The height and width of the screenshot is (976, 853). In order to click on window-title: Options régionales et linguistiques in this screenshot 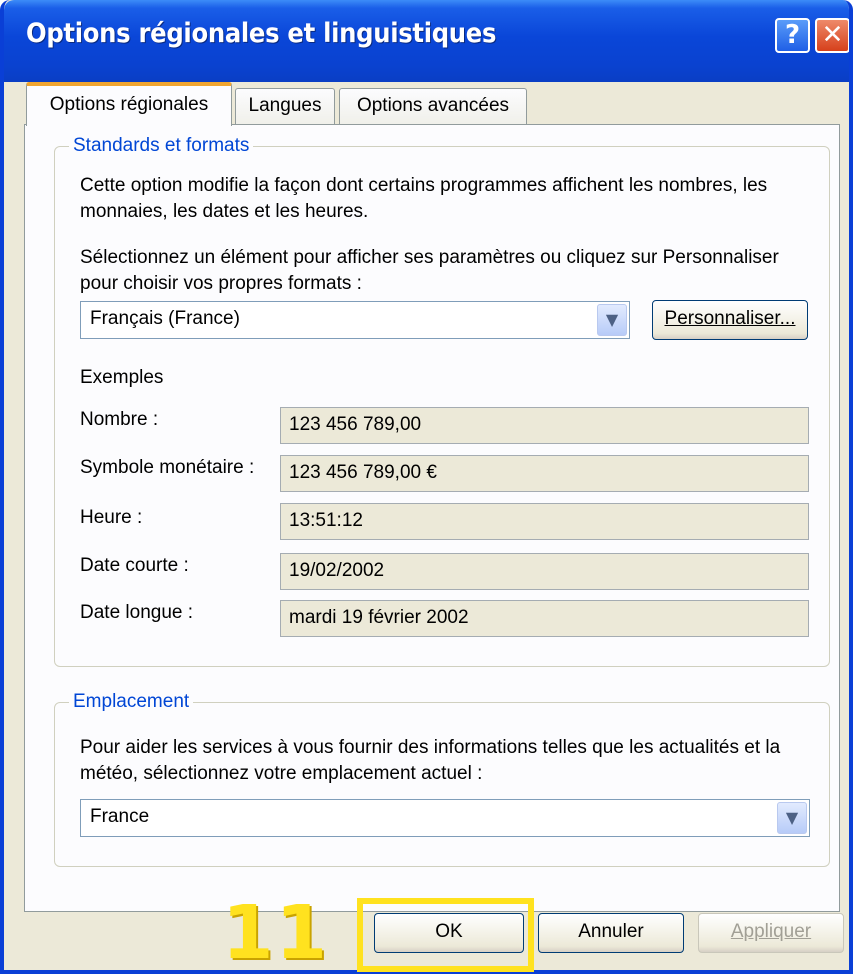, I will do `click(261, 33)`.